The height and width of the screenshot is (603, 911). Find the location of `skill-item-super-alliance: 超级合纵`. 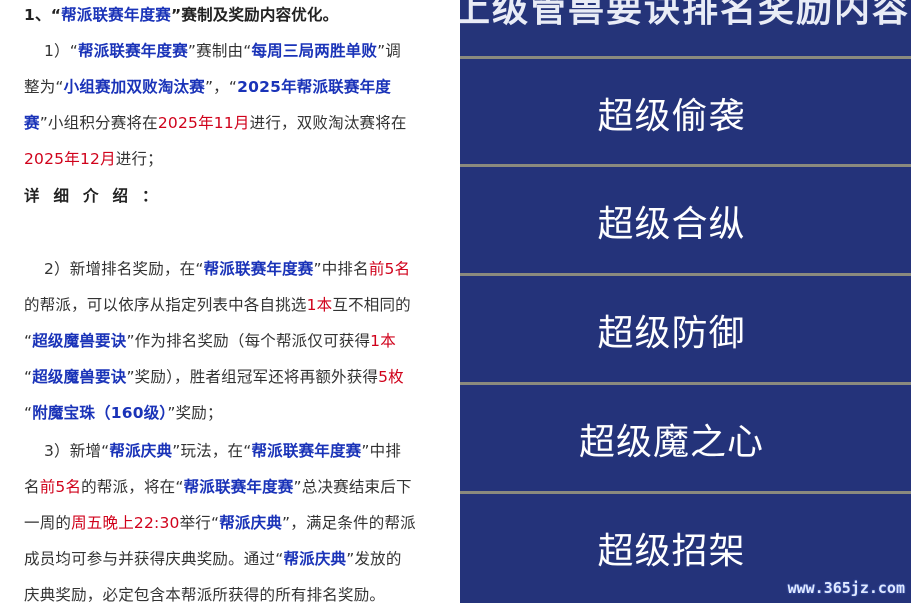

skill-item-super-alliance: 超级合纵 is located at coordinates (685, 221).